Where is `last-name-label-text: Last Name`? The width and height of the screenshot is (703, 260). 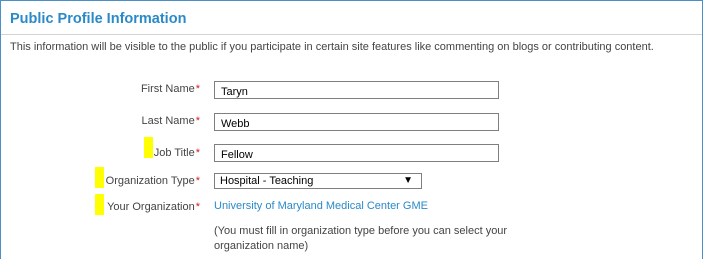 last-name-label-text: Last Name is located at coordinates (168, 121).